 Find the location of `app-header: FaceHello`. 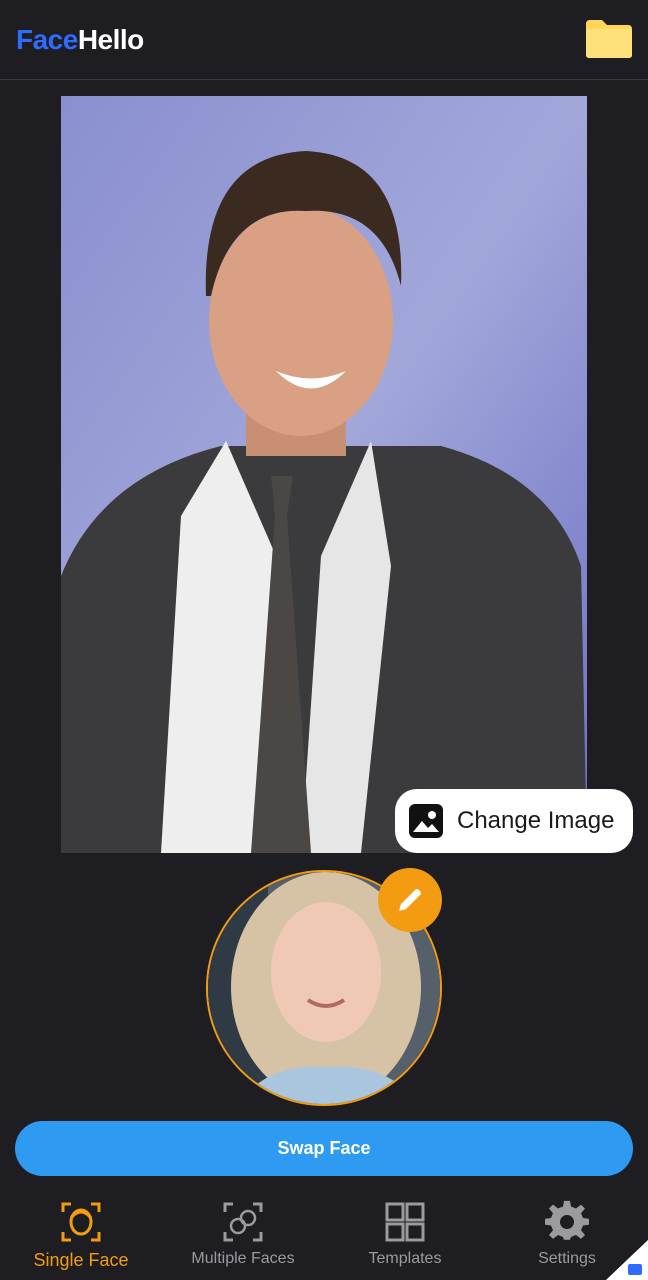

app-header: FaceHello is located at coordinates (324, 40).